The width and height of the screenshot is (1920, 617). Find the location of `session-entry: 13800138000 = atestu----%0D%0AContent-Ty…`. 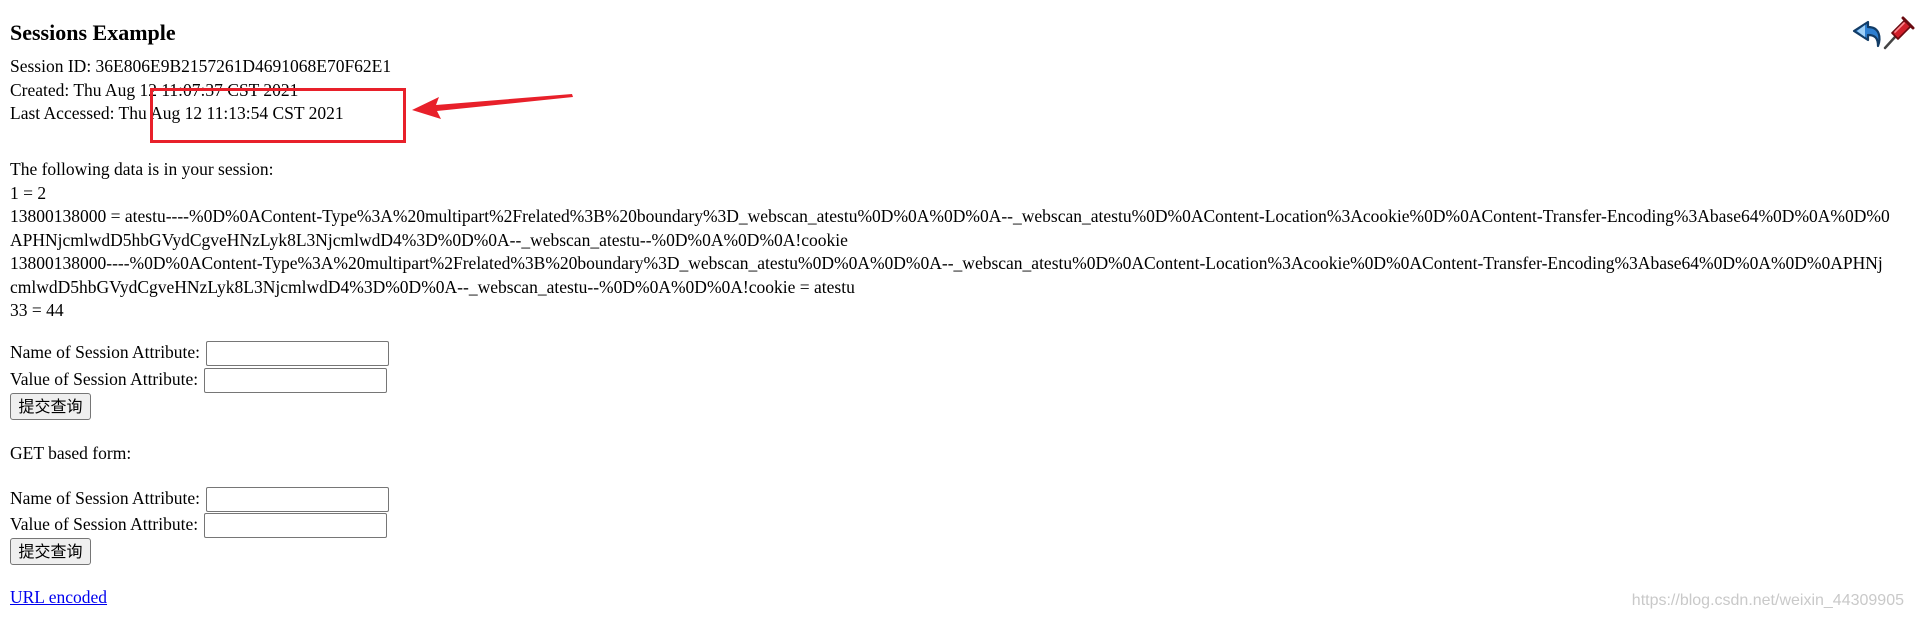

session-entry: 13800138000 = atestu----%0D%0AContent-Ty… is located at coordinates (950, 228).